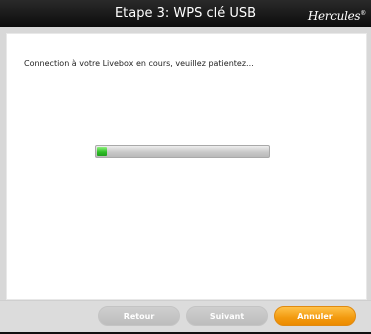  What do you see at coordinates (315, 316) in the screenshot?
I see `cancel-button: Annuler` at bounding box center [315, 316].